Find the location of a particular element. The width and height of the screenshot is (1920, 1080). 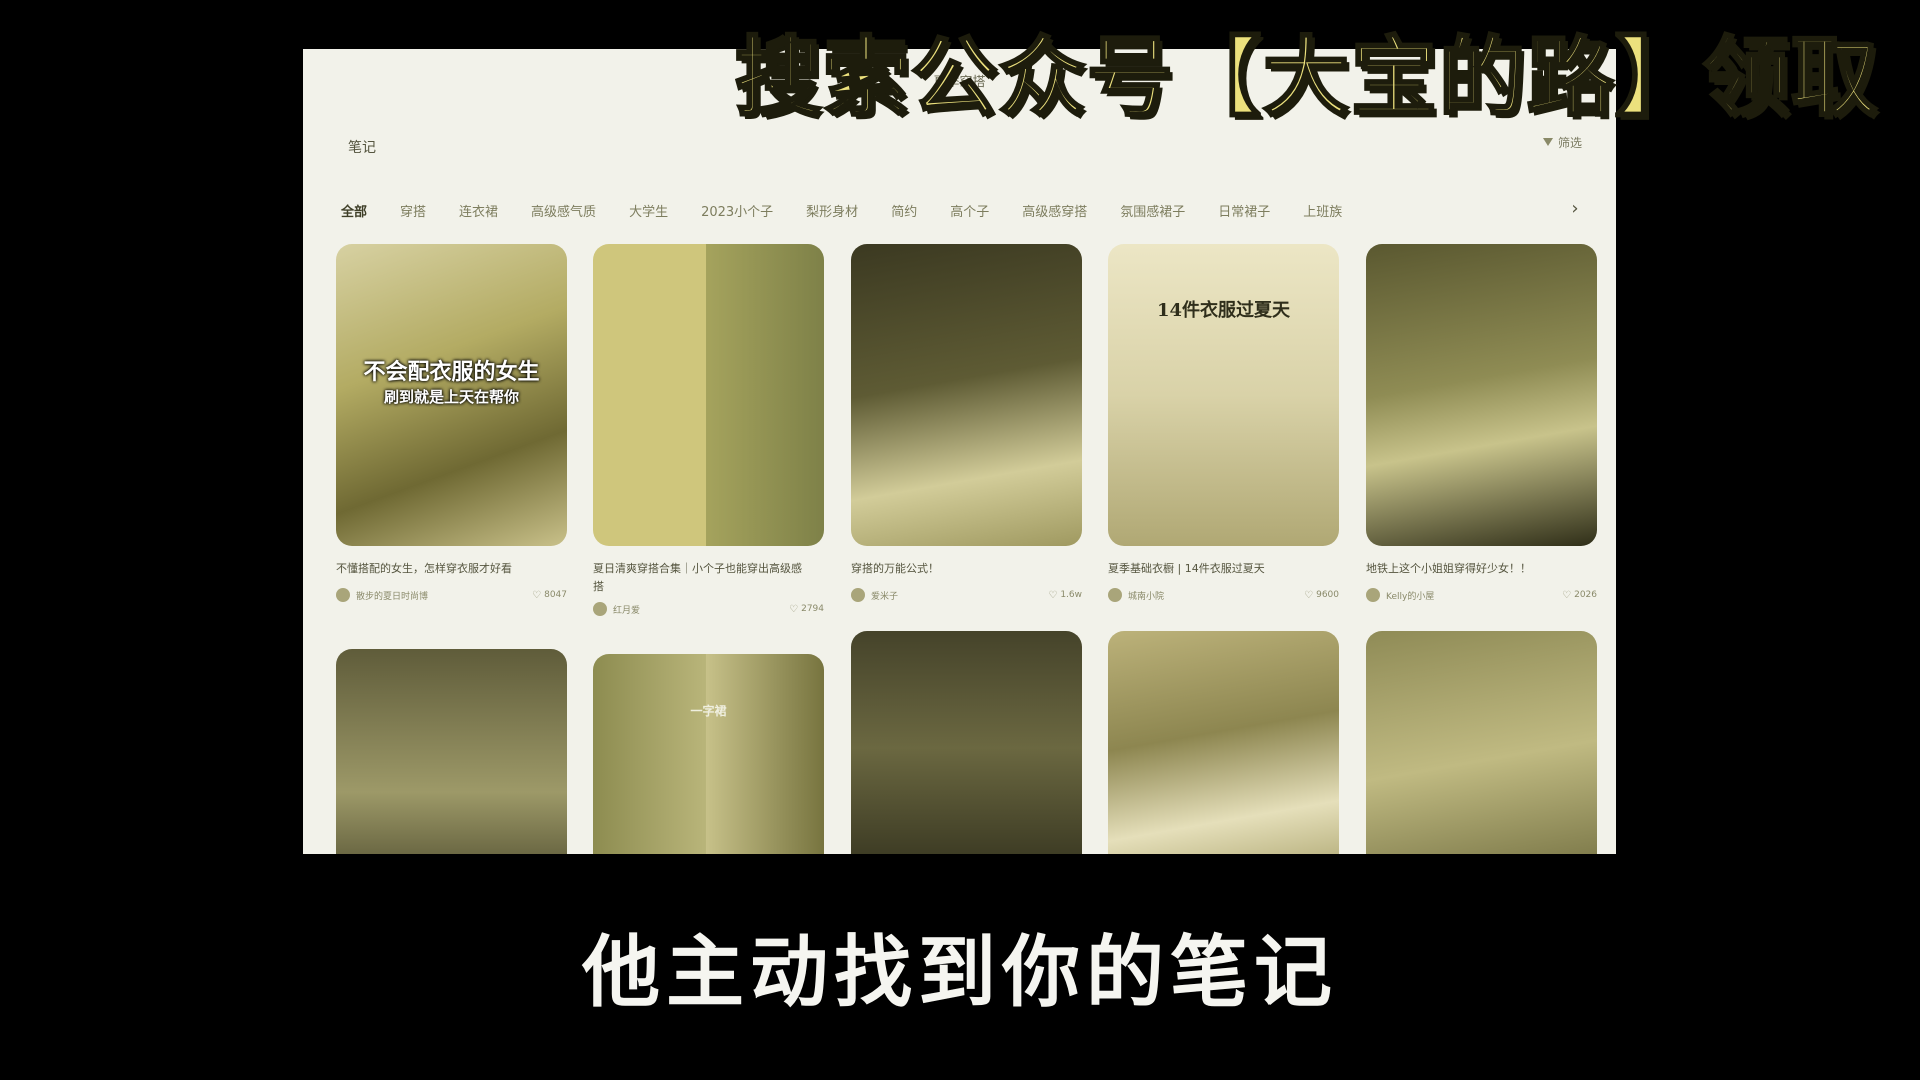

note-meta: 城南小院 ♡ 9600 is located at coordinates (1223, 595).